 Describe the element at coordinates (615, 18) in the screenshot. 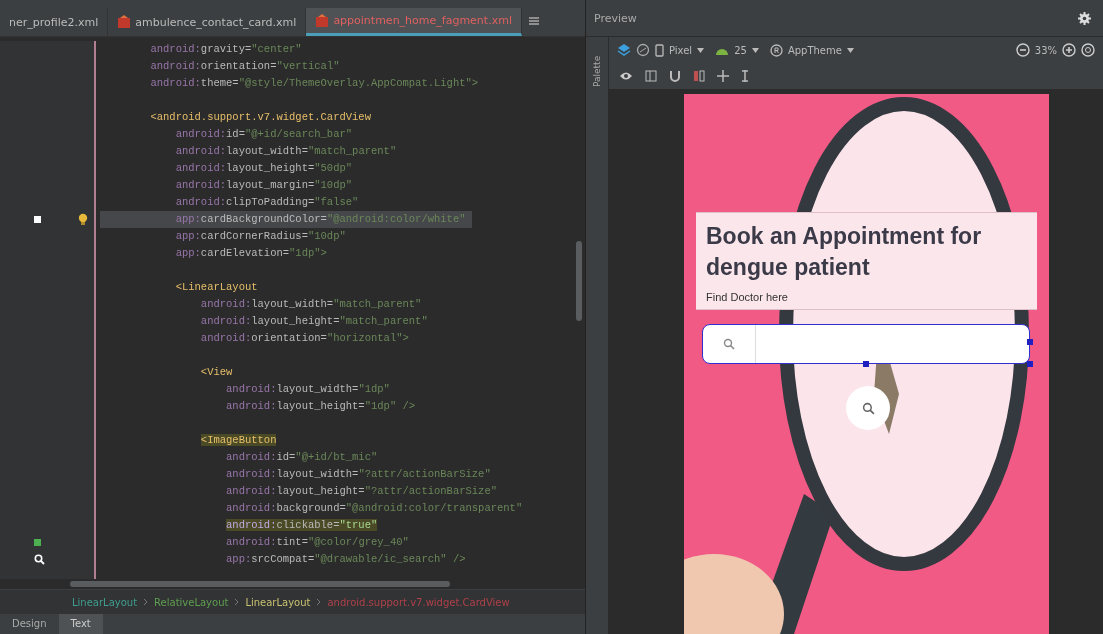

I see `panel-title: Preview` at that location.